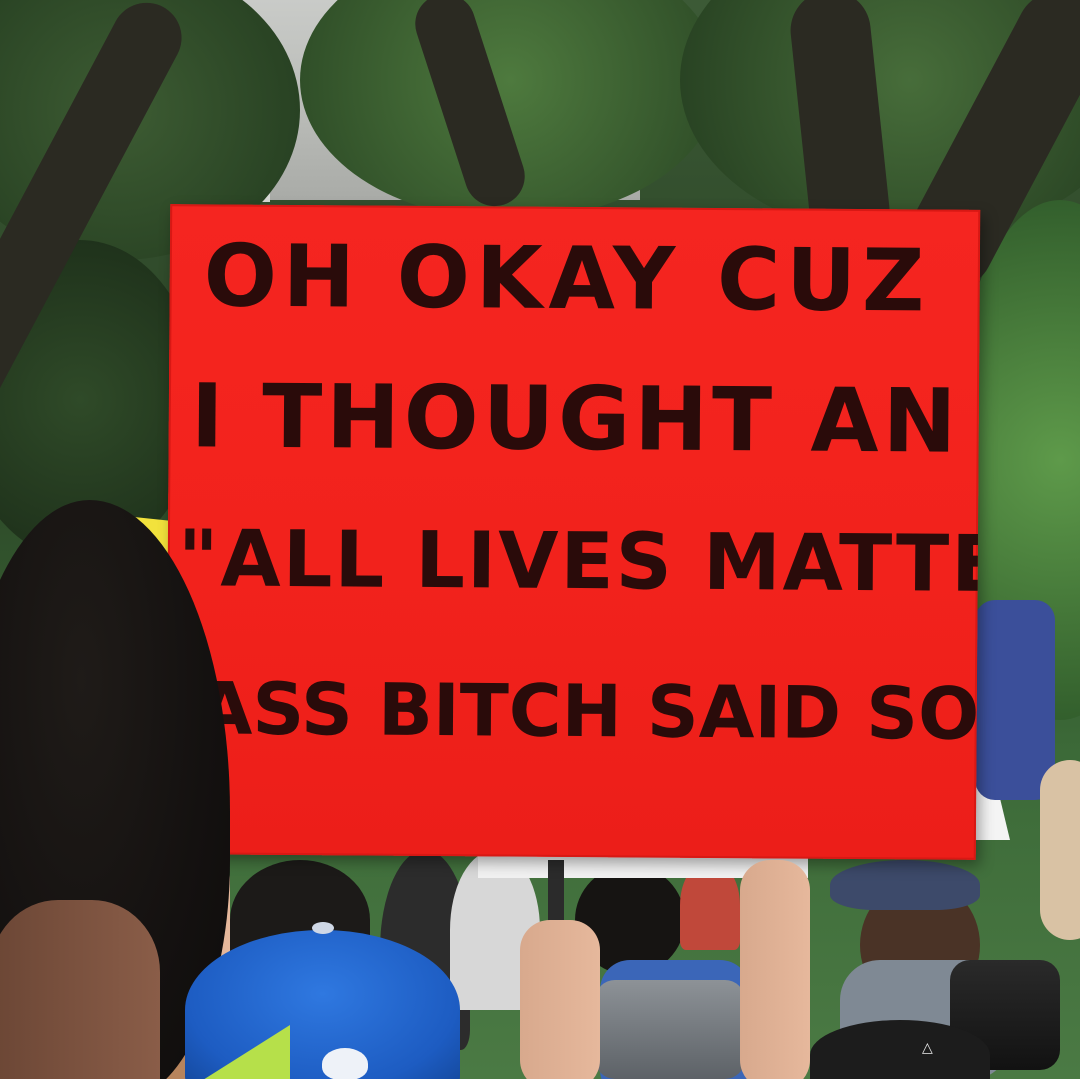  Describe the element at coordinates (345, 1063) in the screenshot. I see `cap-logo` at that location.